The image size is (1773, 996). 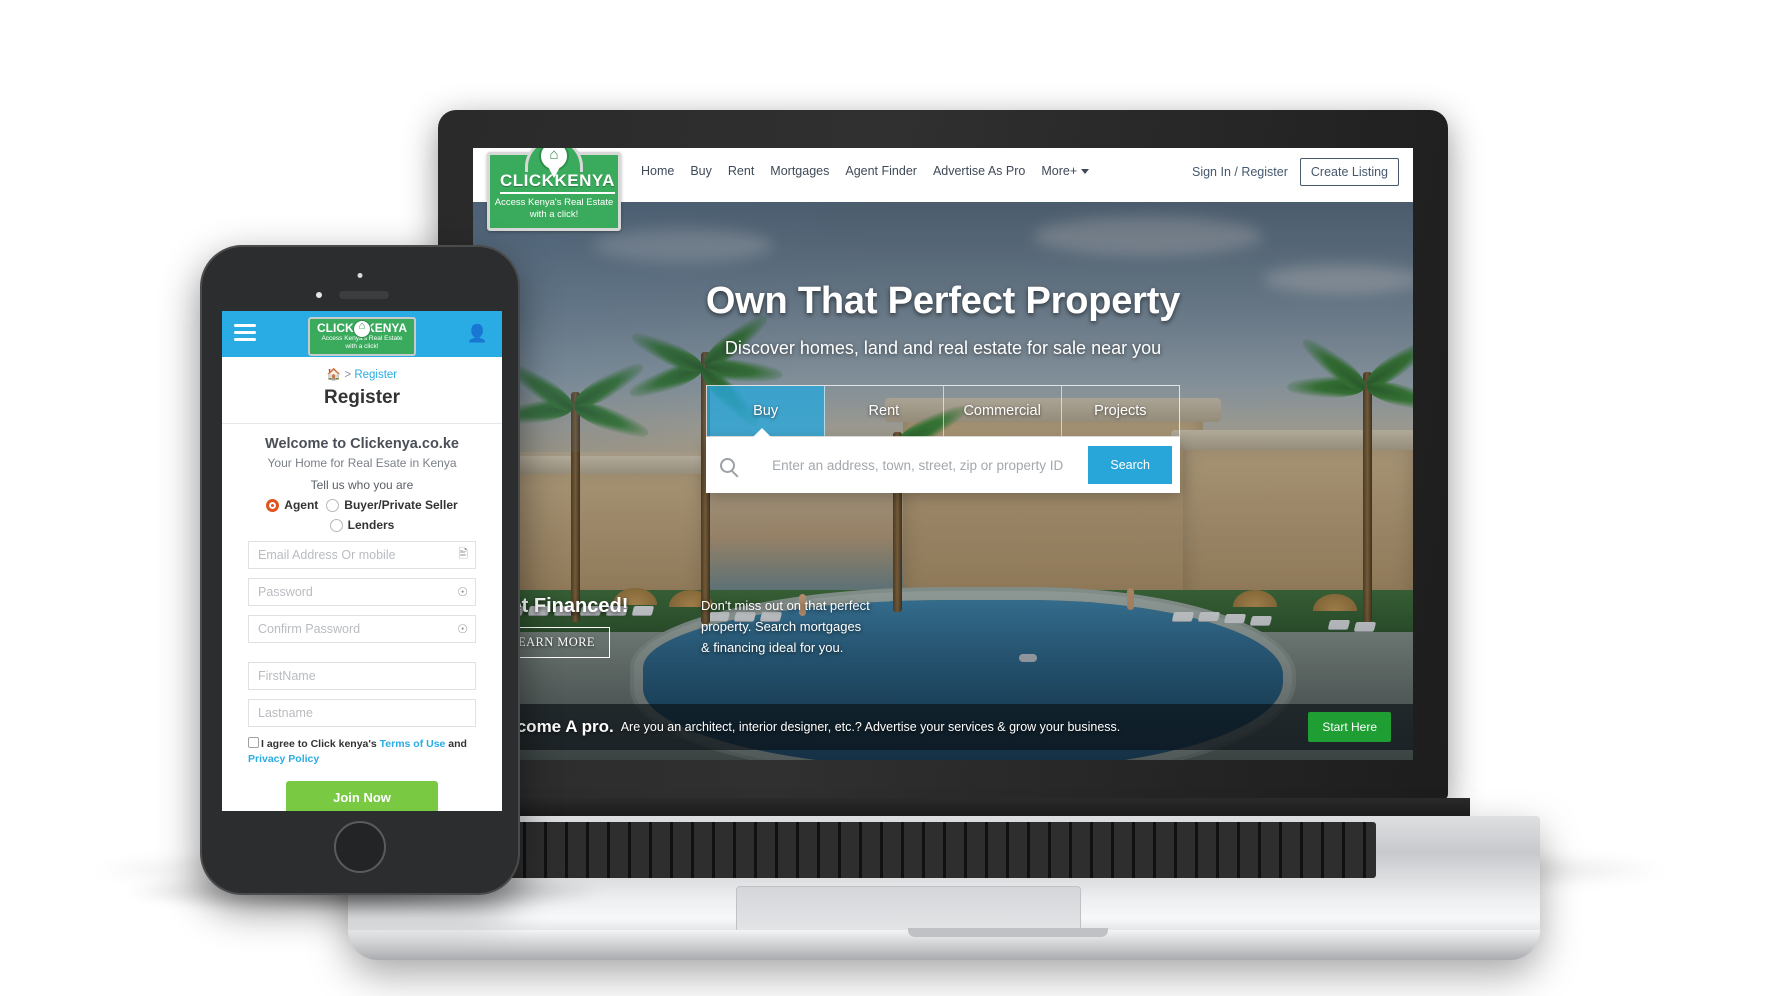 What do you see at coordinates (401, 505) in the screenshot?
I see `radio-buyer-label: Buyer/Private Seller` at bounding box center [401, 505].